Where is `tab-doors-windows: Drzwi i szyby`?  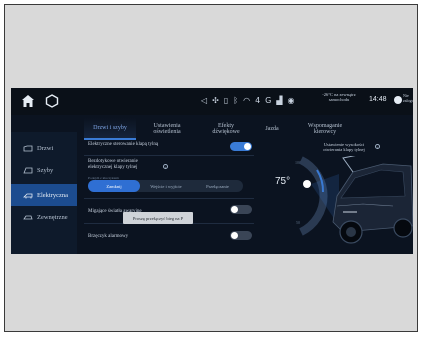 tab-doors-windows: Drzwi i szyby is located at coordinates (110, 129).